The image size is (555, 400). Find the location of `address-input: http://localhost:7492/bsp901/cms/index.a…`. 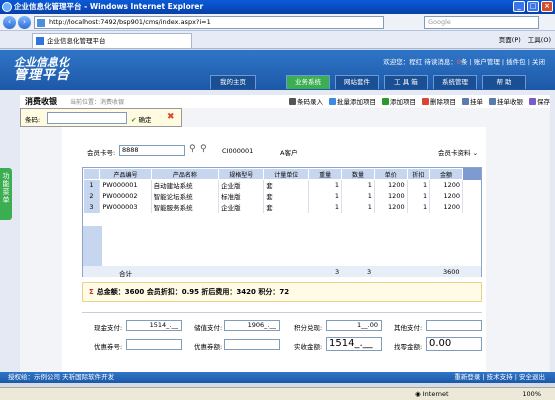

address-input: http://localhost:7492/bsp901/cms/index.a… is located at coordinates (209, 22).